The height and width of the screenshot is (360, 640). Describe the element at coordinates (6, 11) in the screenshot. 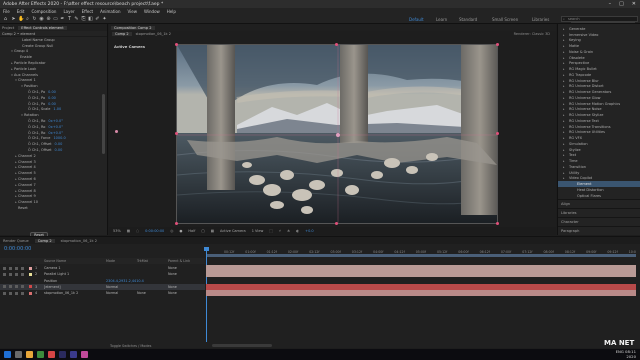

I see `menu-file: File` at that location.